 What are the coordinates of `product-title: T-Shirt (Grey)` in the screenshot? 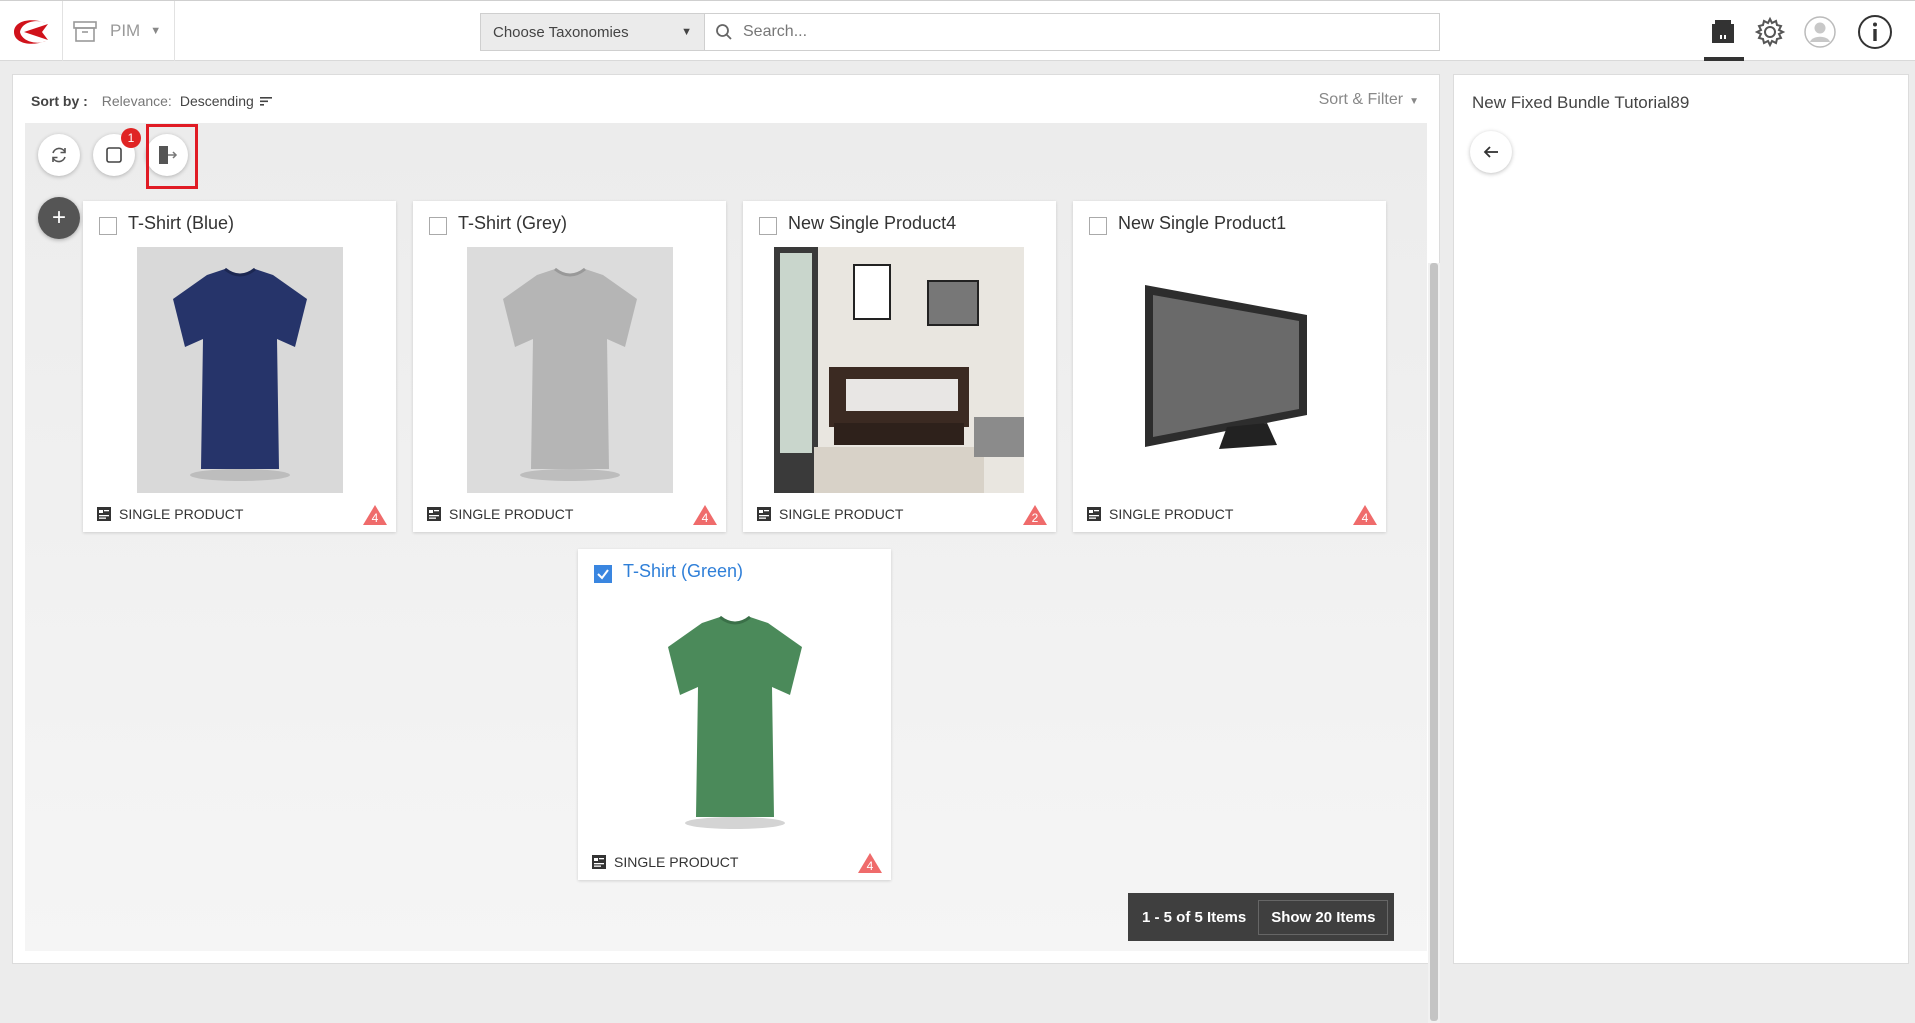 It's located at (512, 223).